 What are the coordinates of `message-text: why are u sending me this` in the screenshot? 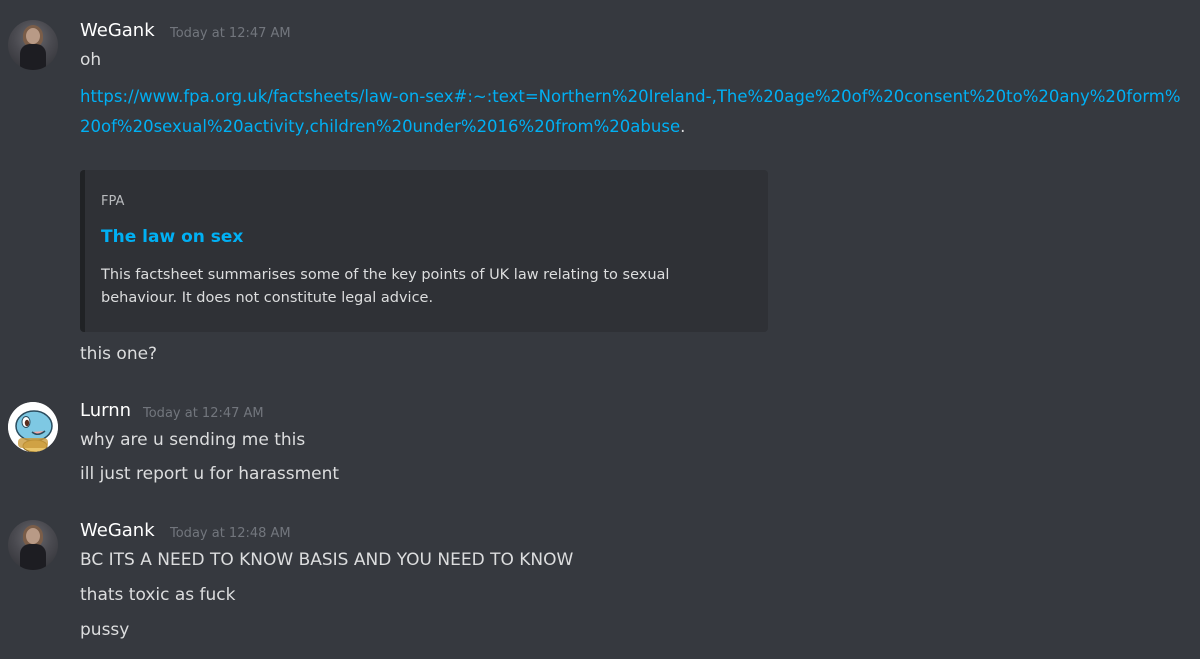 It's located at (193, 440).